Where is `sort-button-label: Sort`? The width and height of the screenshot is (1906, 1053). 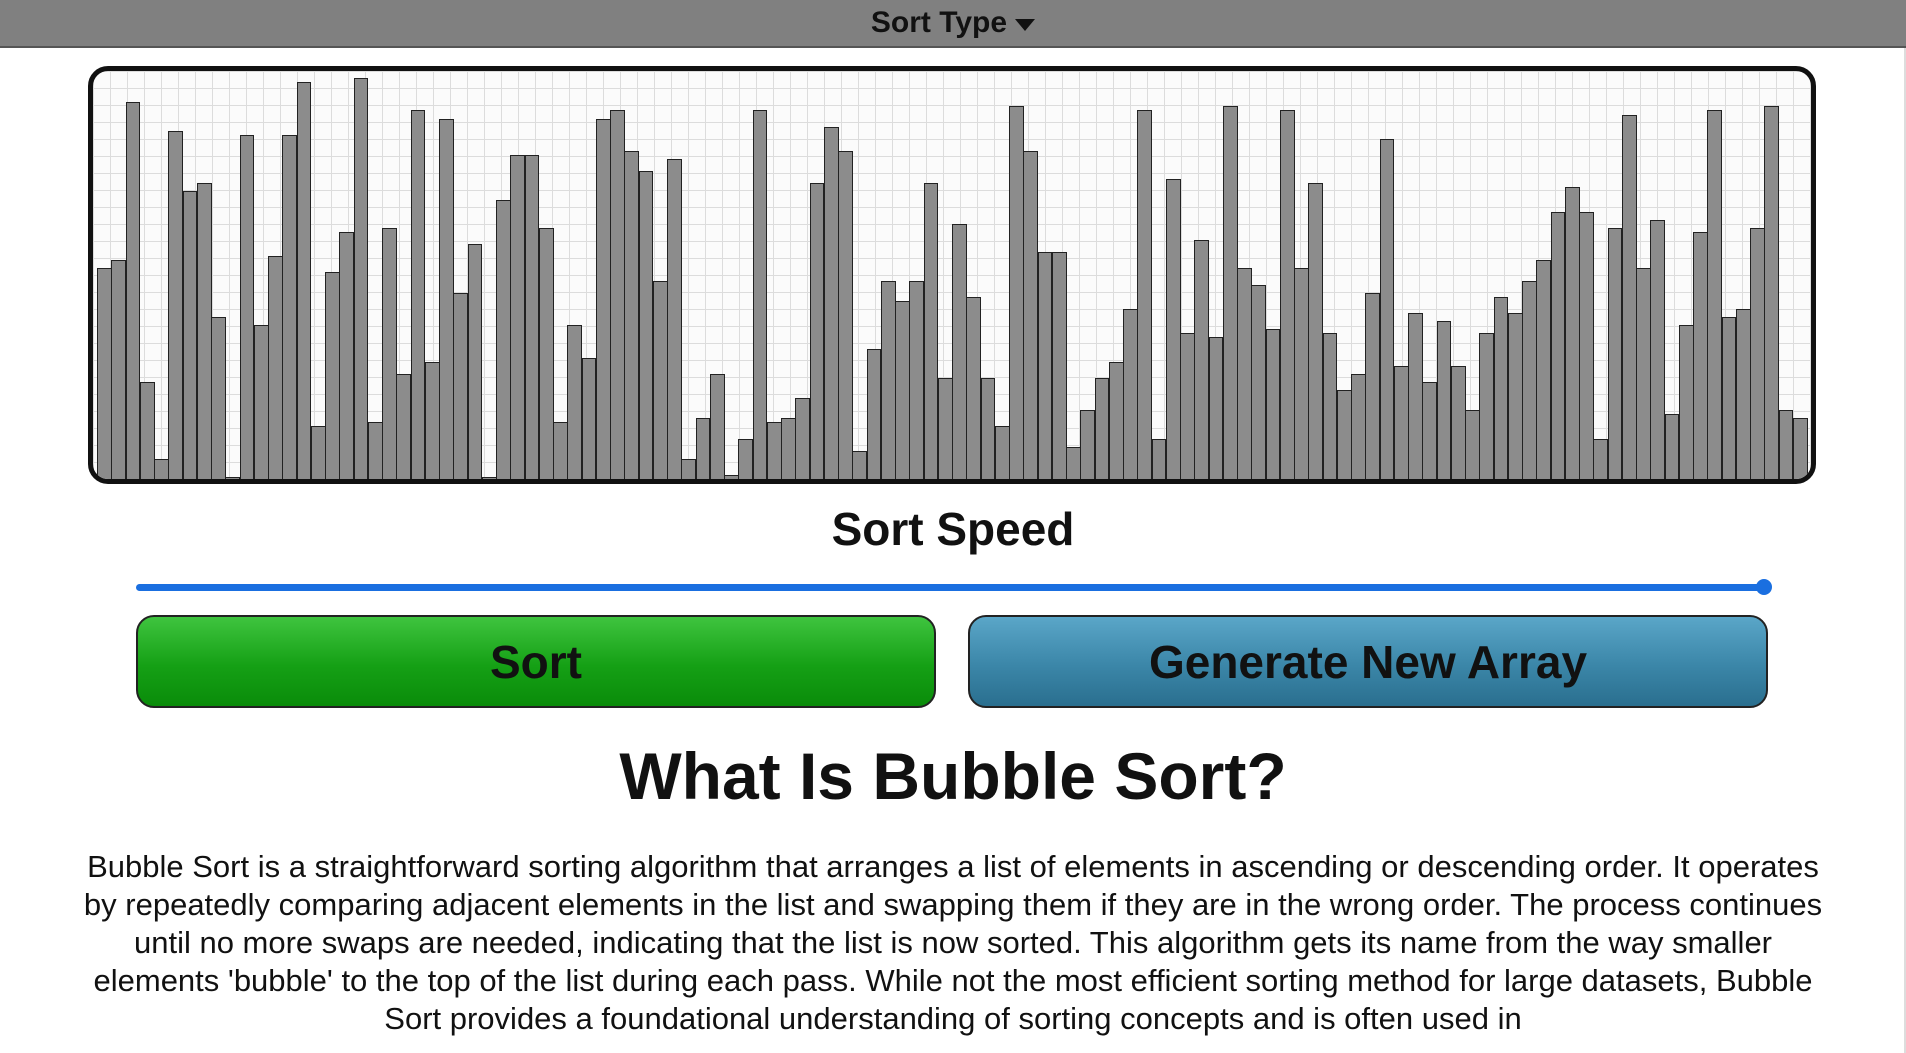 sort-button-label: Sort is located at coordinates (536, 661).